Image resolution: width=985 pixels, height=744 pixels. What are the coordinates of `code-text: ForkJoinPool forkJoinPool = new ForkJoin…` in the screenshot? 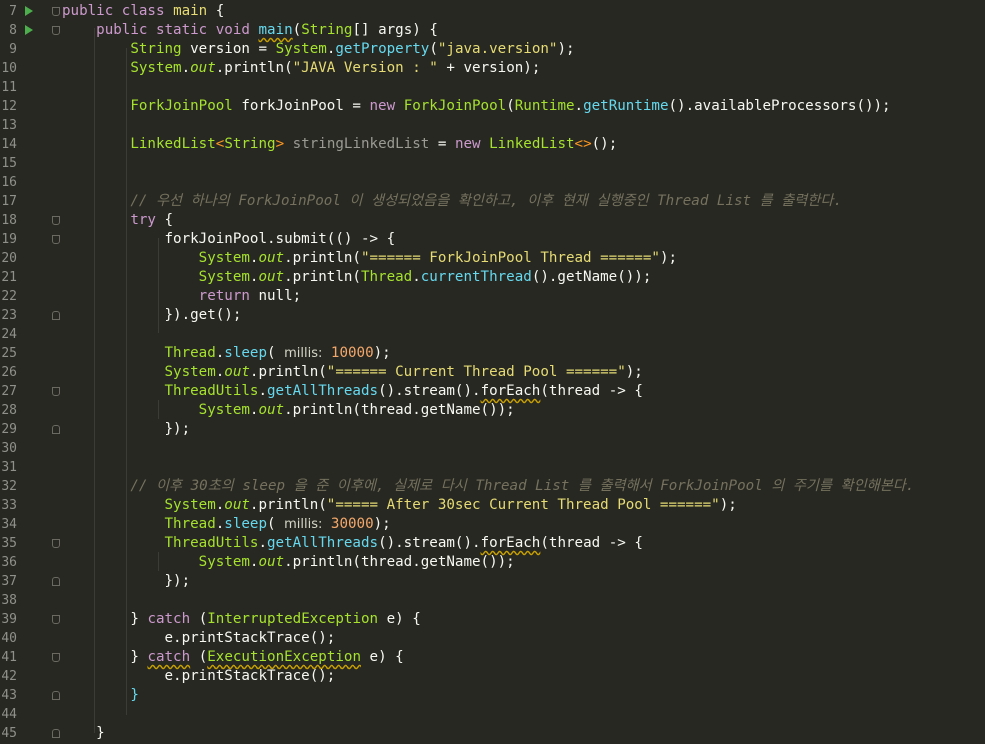 It's located at (476, 106).